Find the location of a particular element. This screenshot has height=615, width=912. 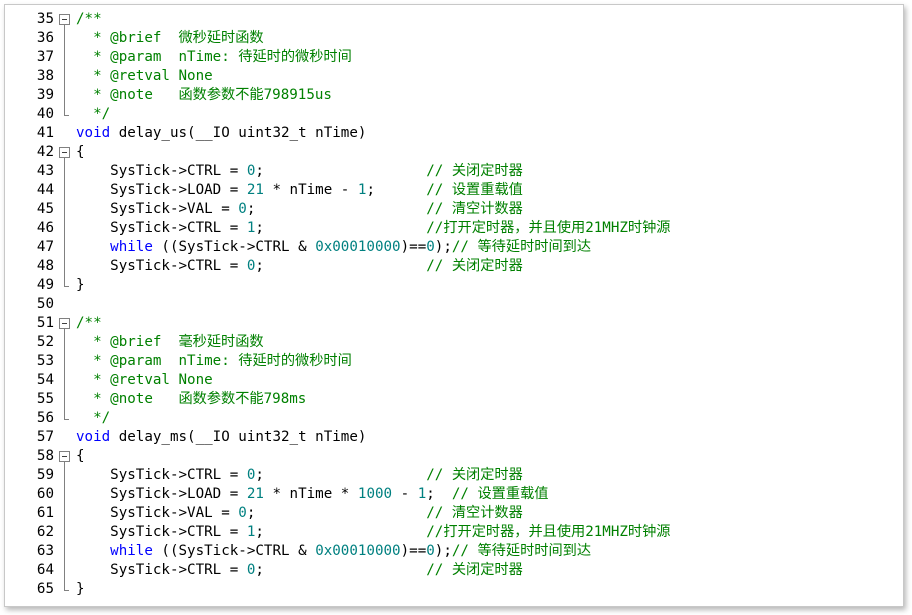

code-line: 38 * @retval None is located at coordinates (454, 76).